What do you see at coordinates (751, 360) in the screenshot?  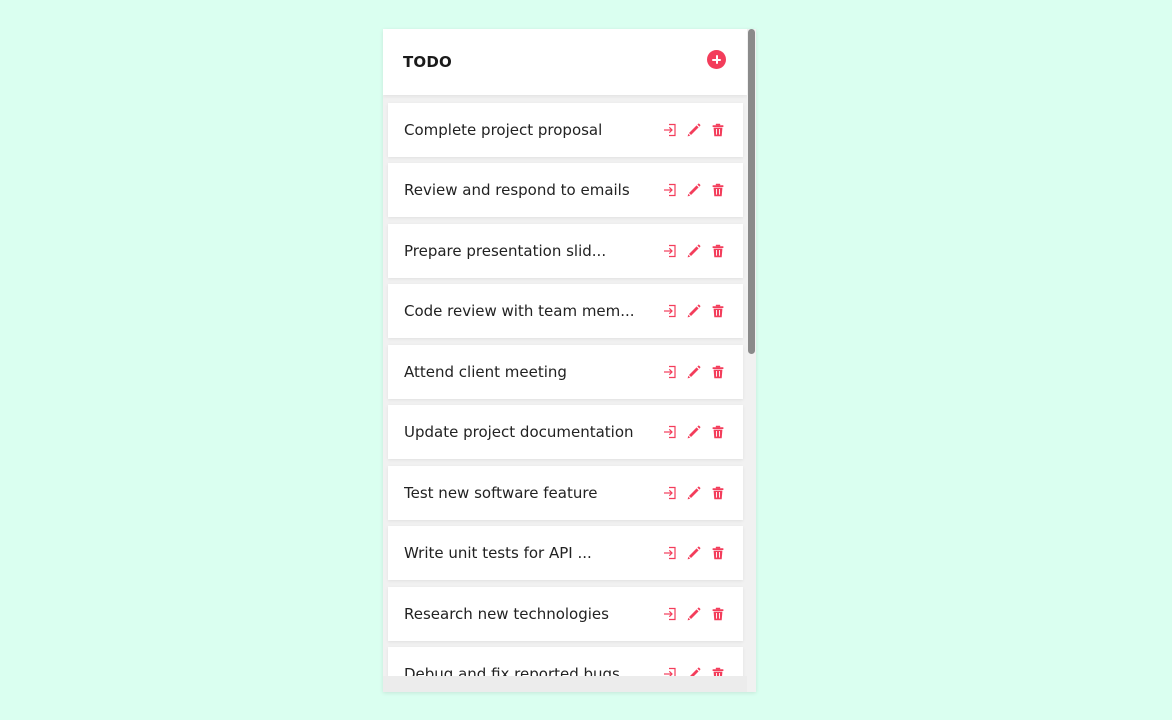 I see `vertical-scrollbar` at bounding box center [751, 360].